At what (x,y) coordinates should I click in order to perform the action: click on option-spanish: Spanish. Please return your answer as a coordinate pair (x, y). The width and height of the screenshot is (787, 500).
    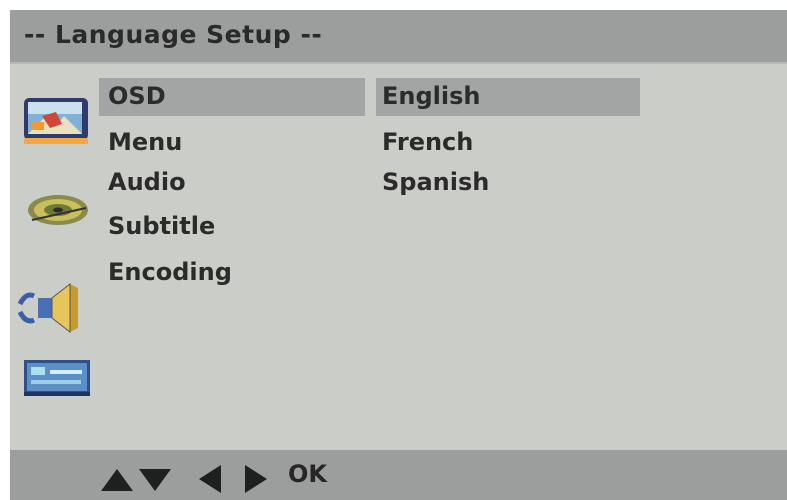
    Looking at the image, I should click on (435, 182).